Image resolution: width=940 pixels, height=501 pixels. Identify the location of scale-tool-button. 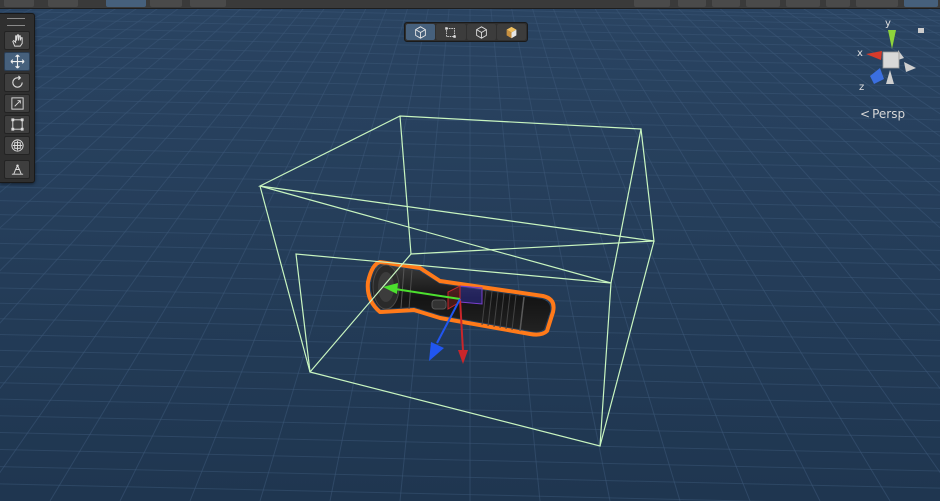
(17, 103).